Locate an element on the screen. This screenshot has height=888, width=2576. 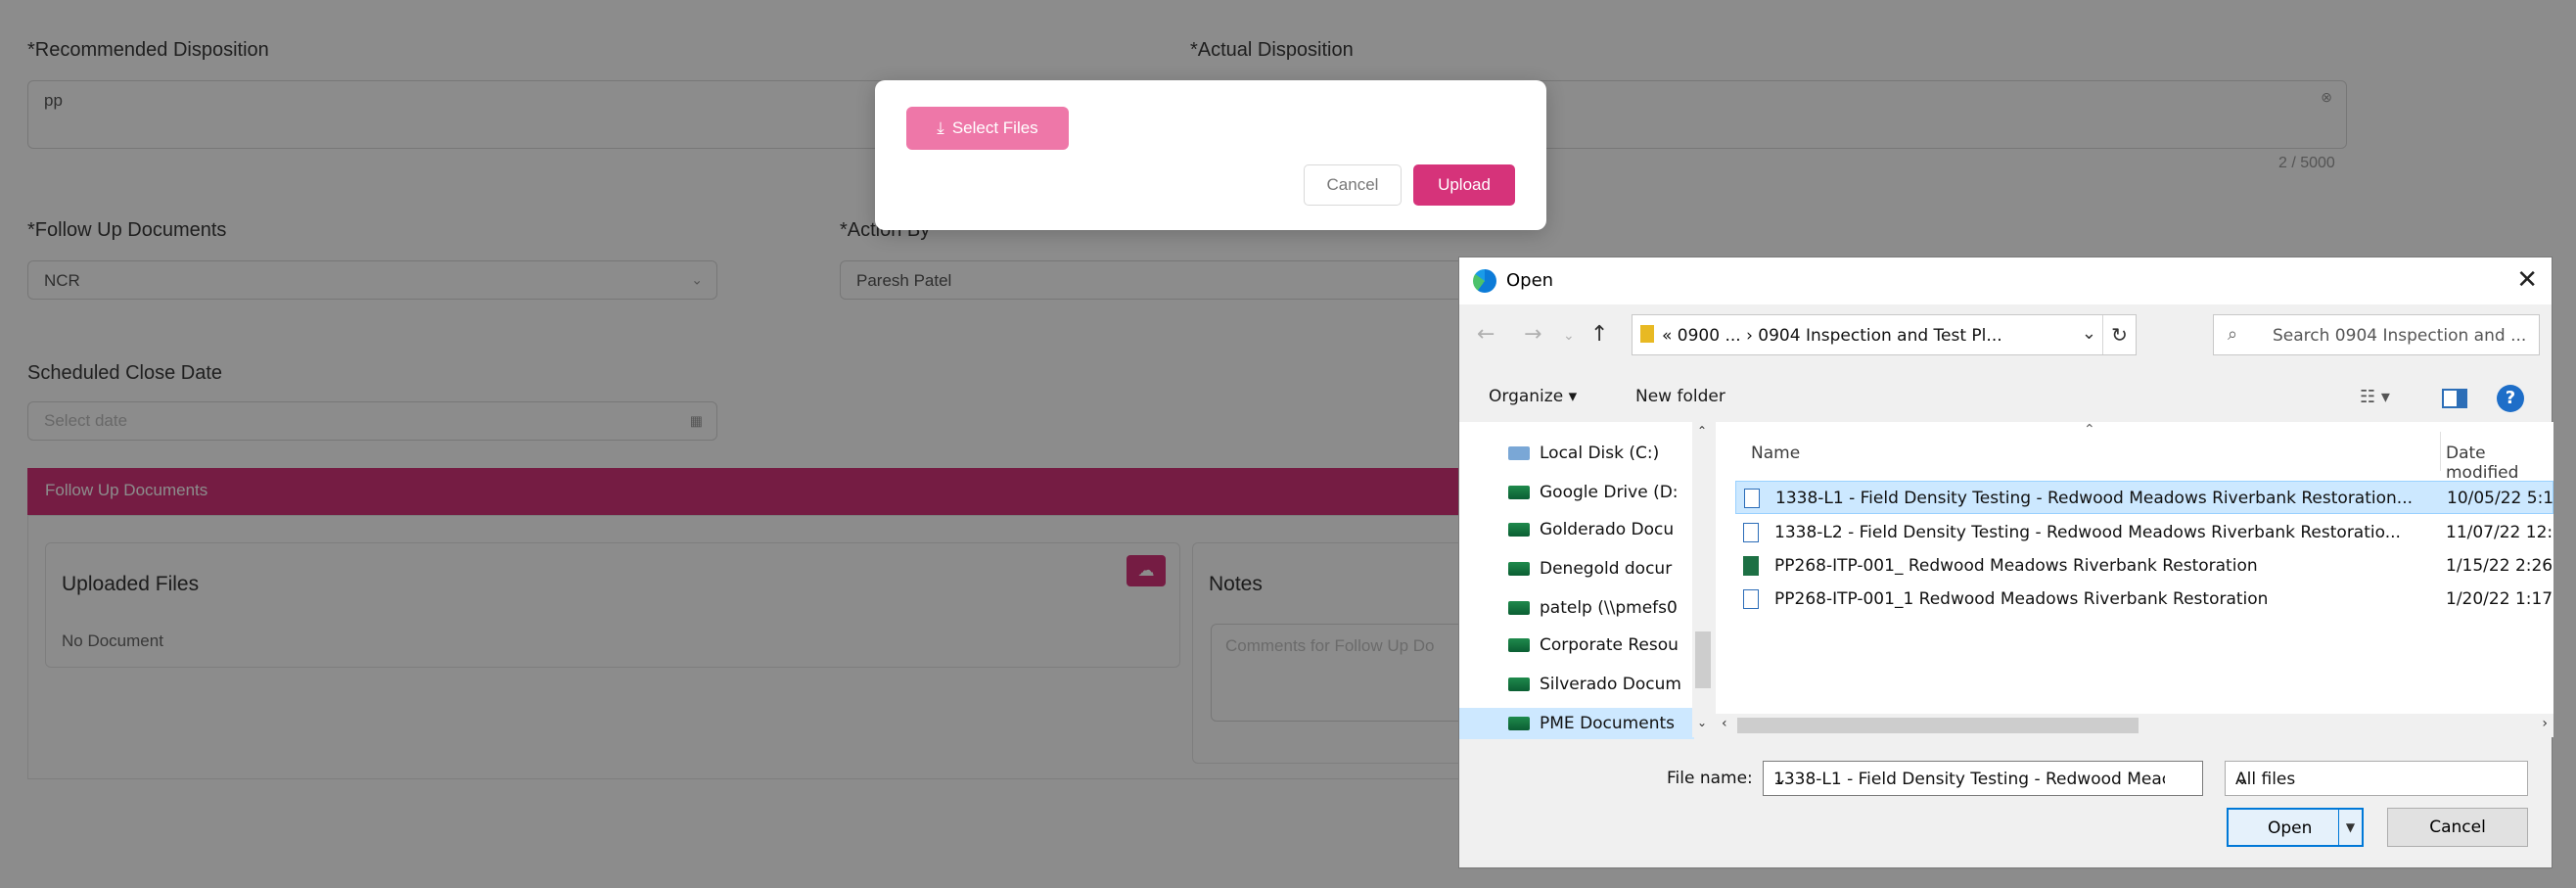
nav-item-label: patelp (\\pmefs0 is located at coordinates (1609, 608).